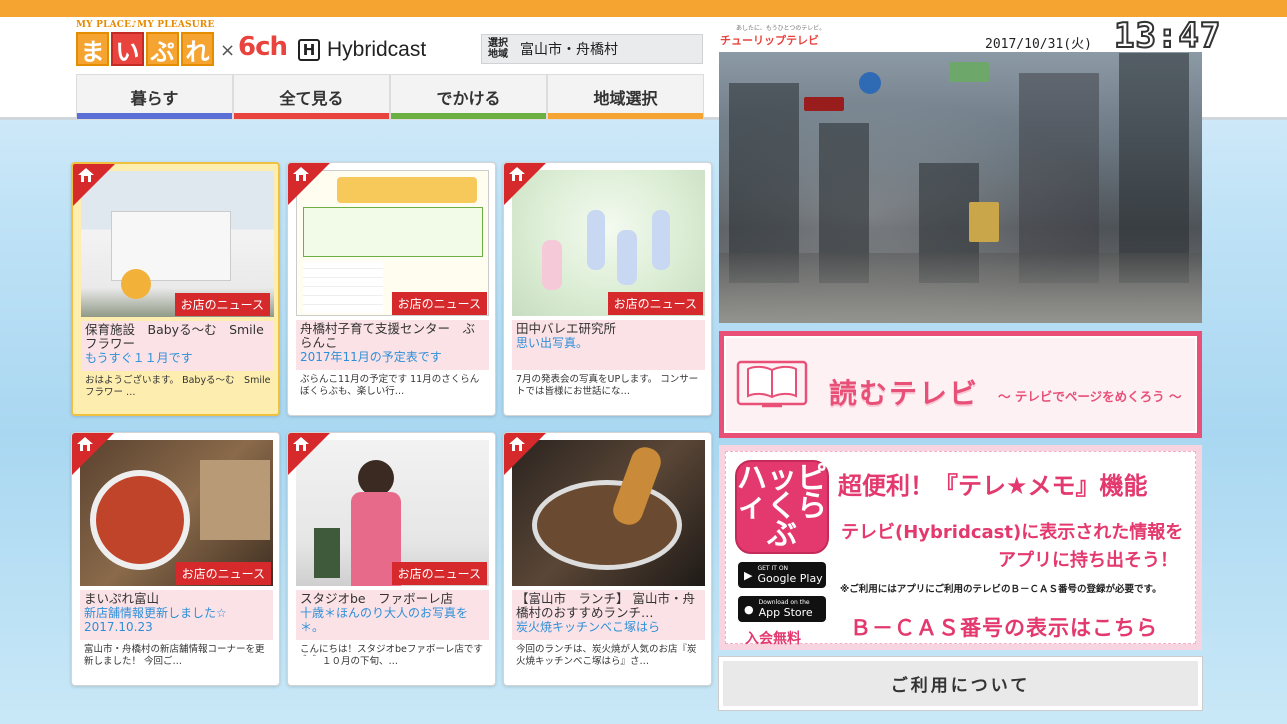 The width and height of the screenshot is (1287, 724). I want to click on interior-shape, so click(235, 500).